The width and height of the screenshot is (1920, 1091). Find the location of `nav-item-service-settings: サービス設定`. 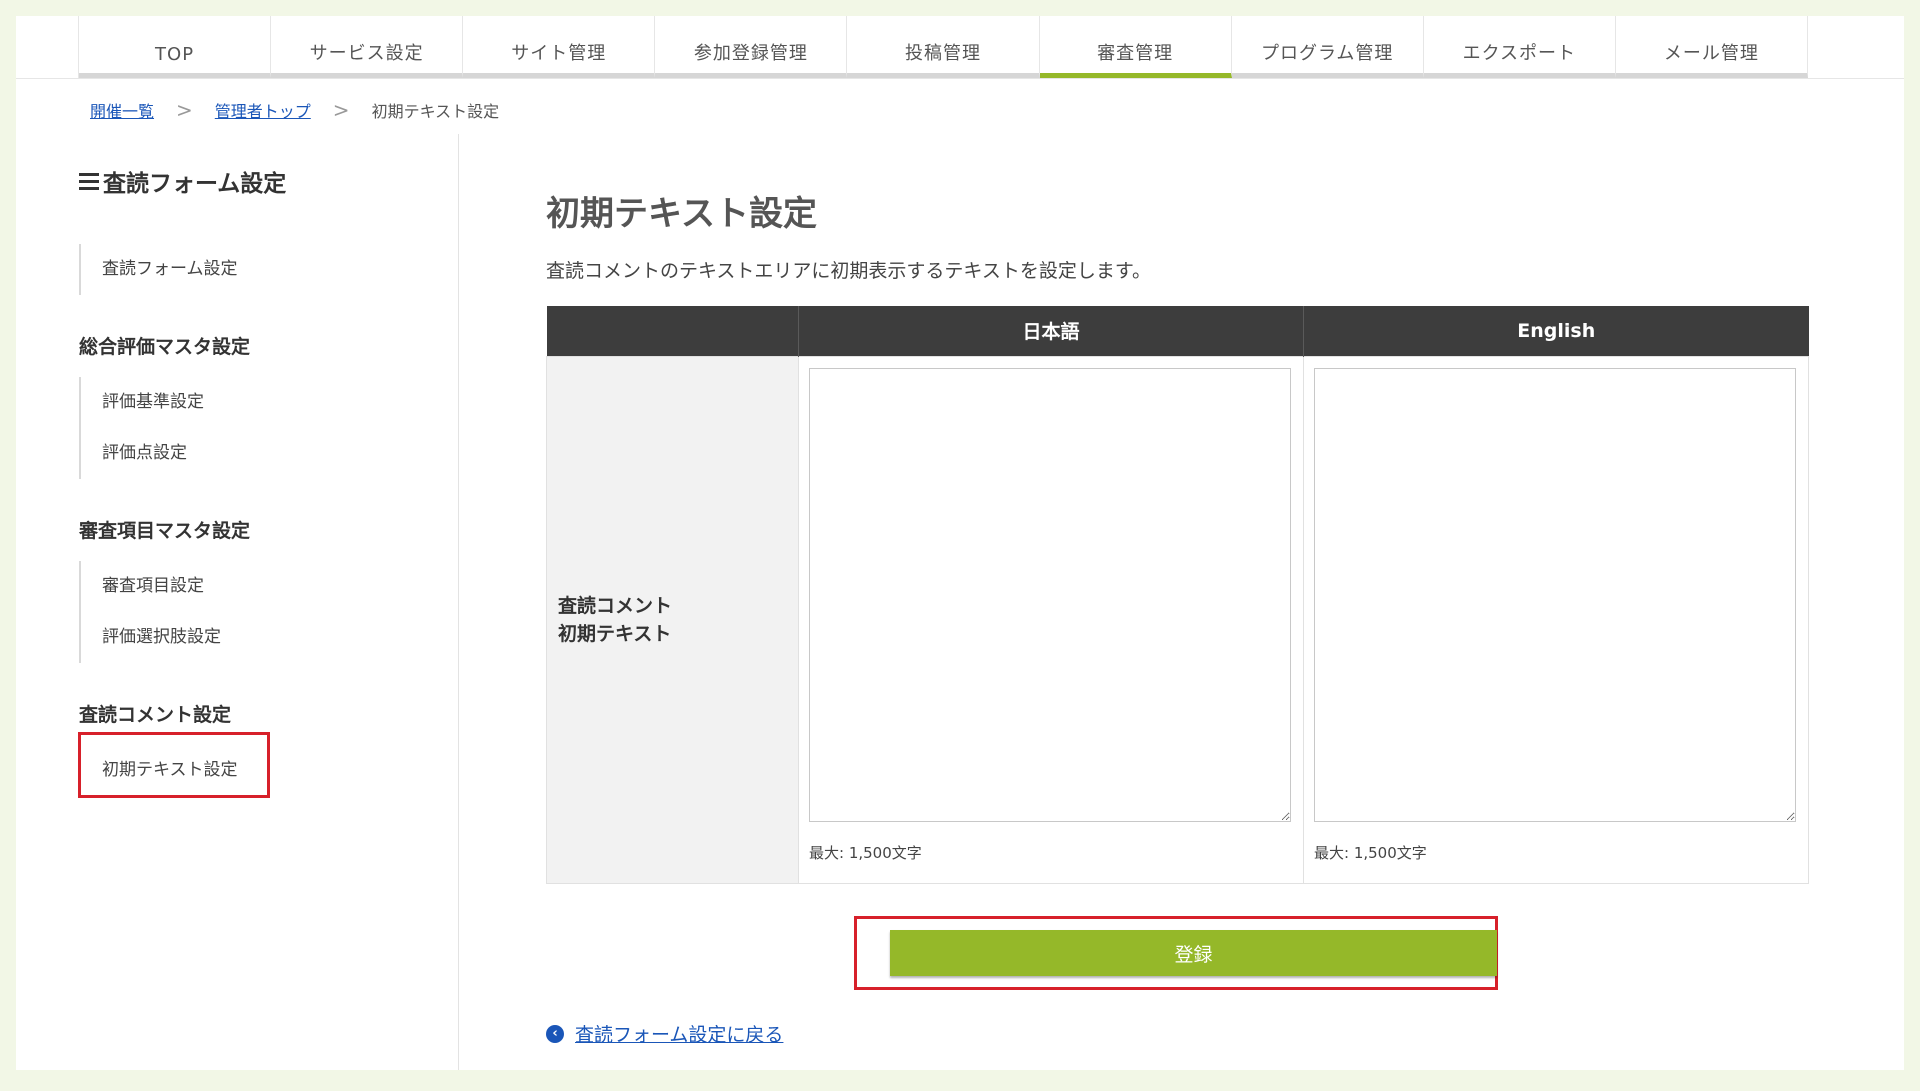

nav-item-service-settings: サービス設定 is located at coordinates (367, 47).